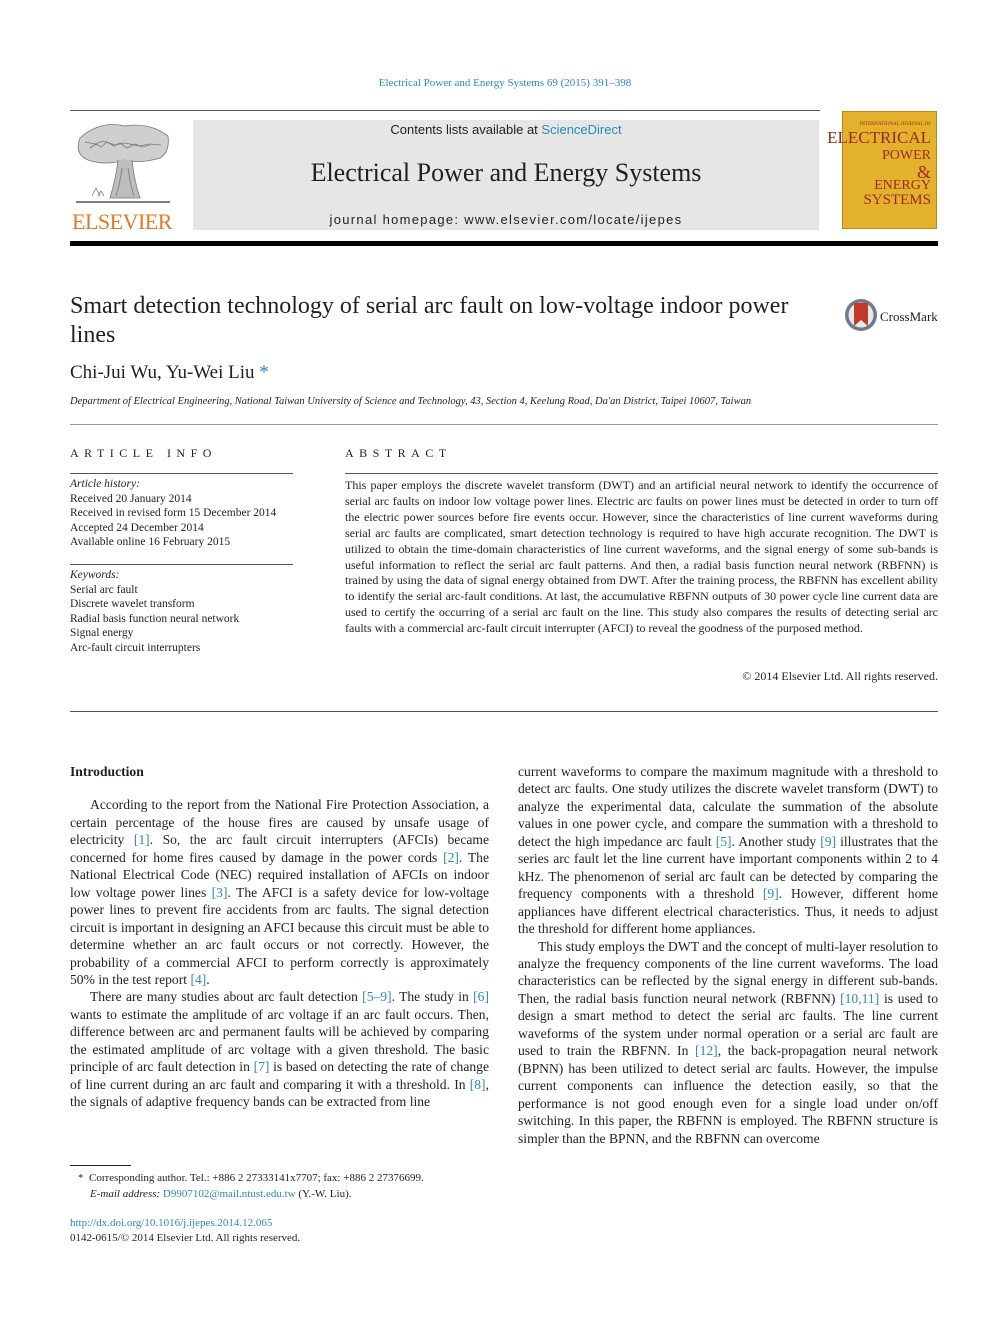  I want to click on journal-name: Electrical Power and Energy Systems, so click(506, 172).